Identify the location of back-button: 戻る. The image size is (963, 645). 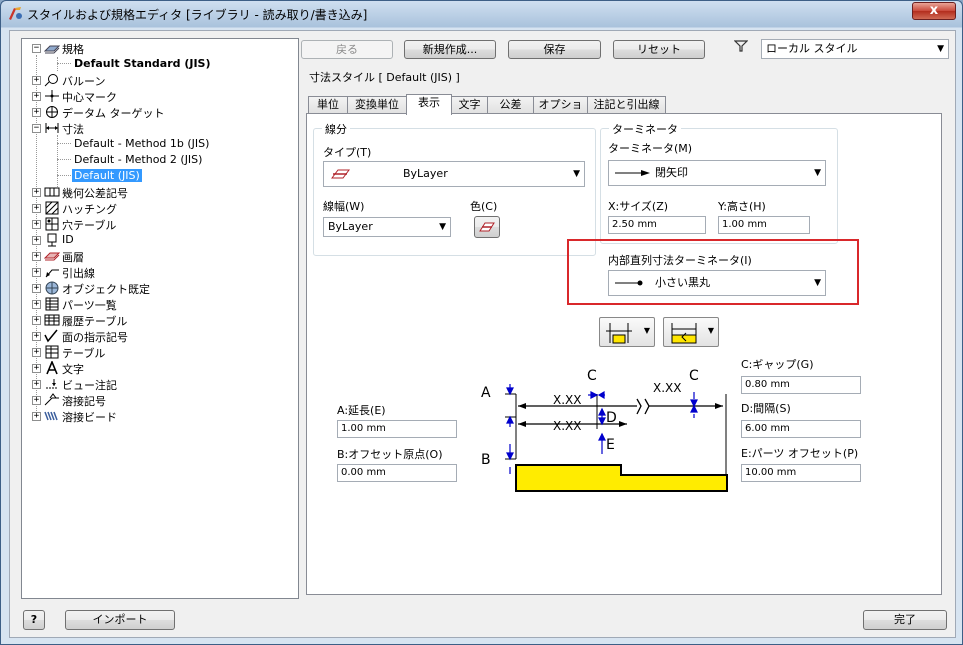
(347, 49).